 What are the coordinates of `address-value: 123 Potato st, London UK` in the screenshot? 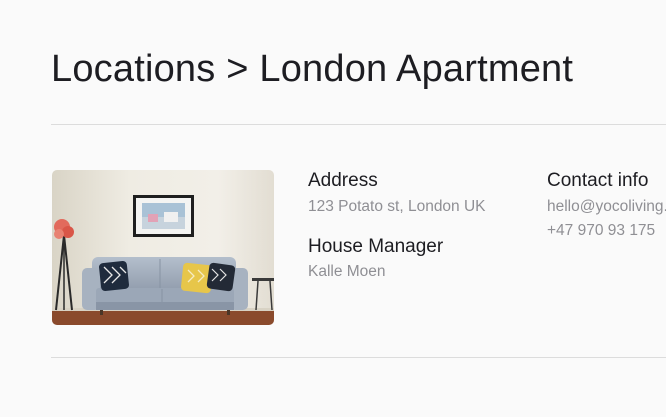 It's located at (397, 206).